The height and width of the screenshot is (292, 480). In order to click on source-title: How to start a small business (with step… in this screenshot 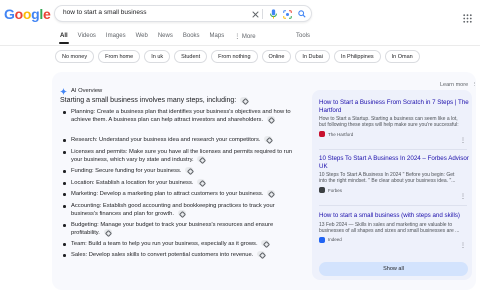, I will do `click(394, 216)`.